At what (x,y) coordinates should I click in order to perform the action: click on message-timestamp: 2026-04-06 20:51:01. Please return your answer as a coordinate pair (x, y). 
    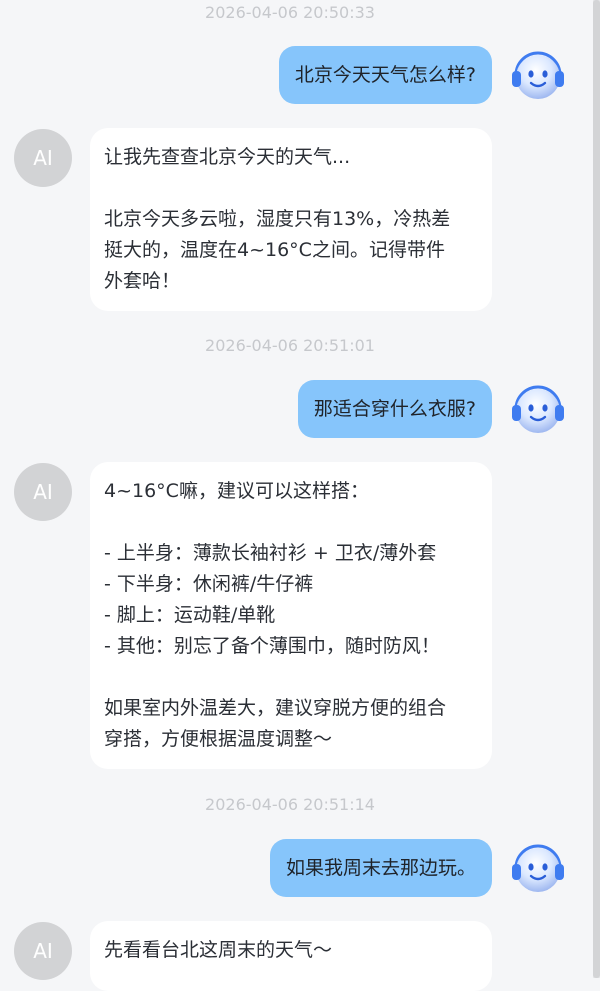
    Looking at the image, I should click on (290, 345).